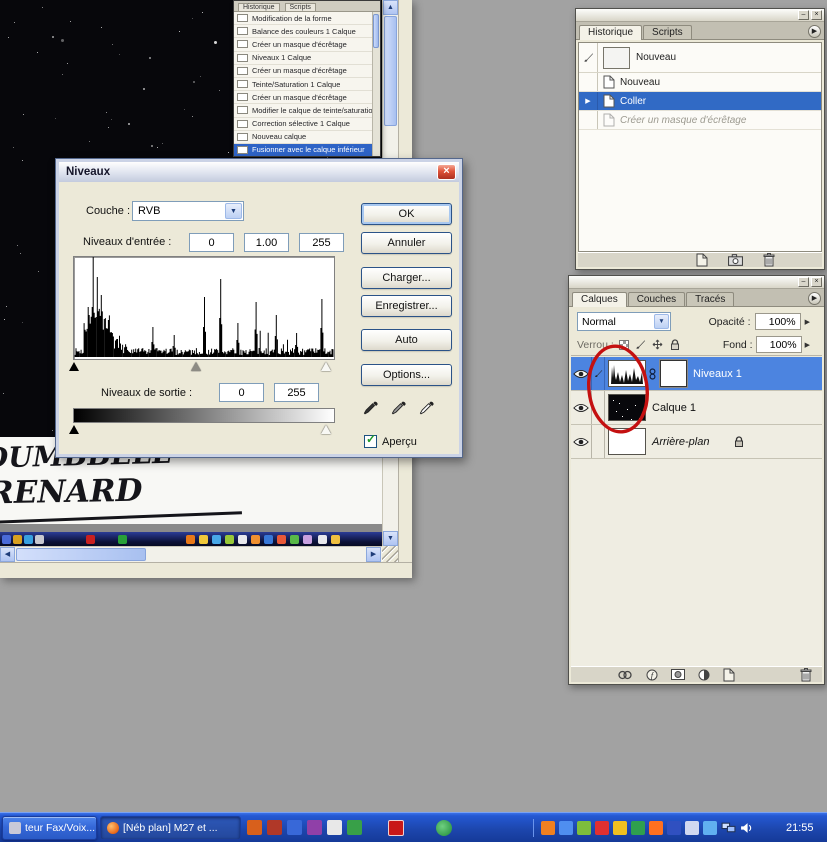 This screenshot has height=842, width=827. Describe the element at coordinates (390, 554) in the screenshot. I see `window-resize-grip` at that location.